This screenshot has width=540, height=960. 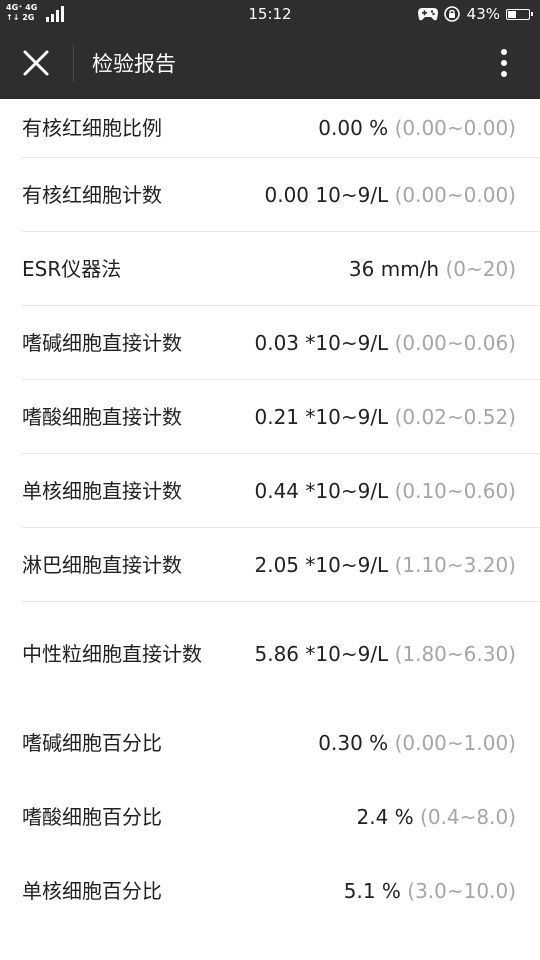 I want to click on report-item-value: 5.1 %, so click(x=372, y=891).